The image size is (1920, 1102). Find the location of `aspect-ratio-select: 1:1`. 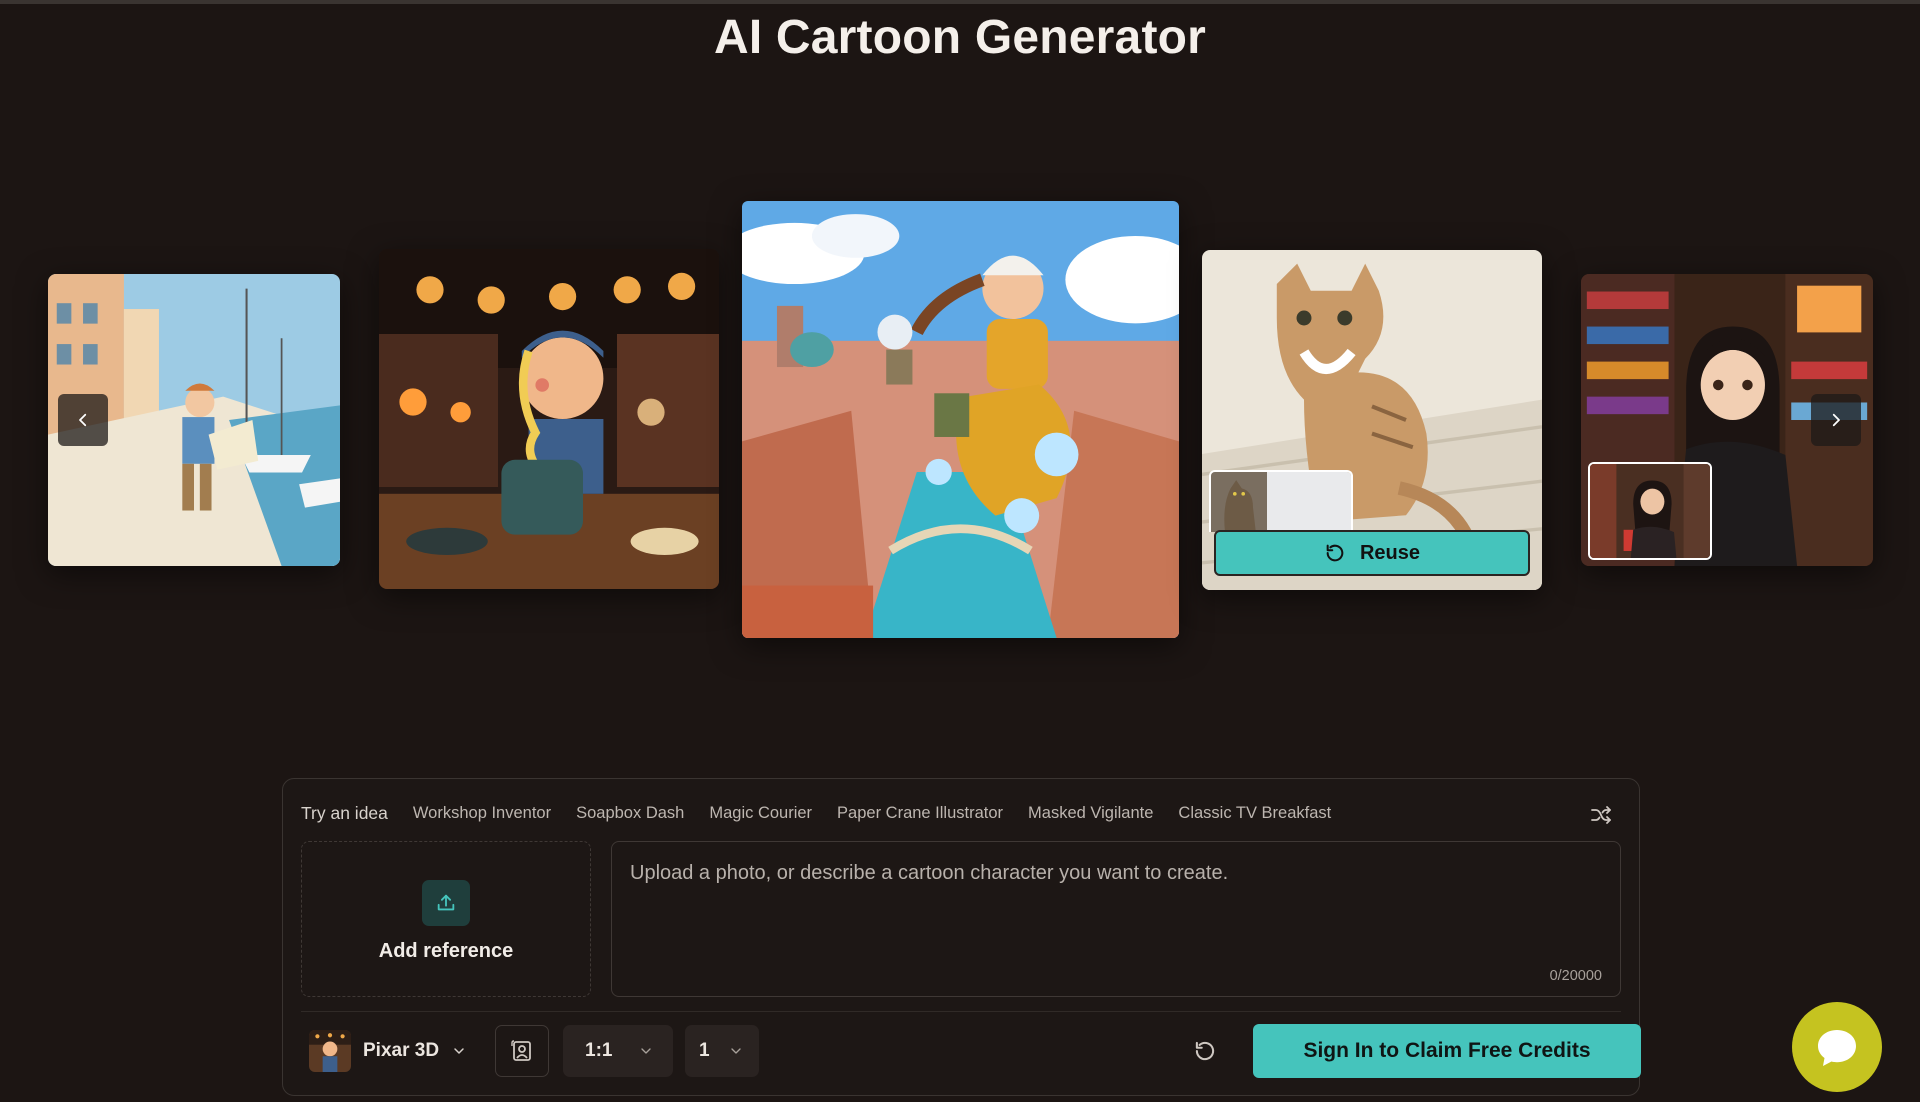

aspect-ratio-select: 1:1 is located at coordinates (618, 1051).